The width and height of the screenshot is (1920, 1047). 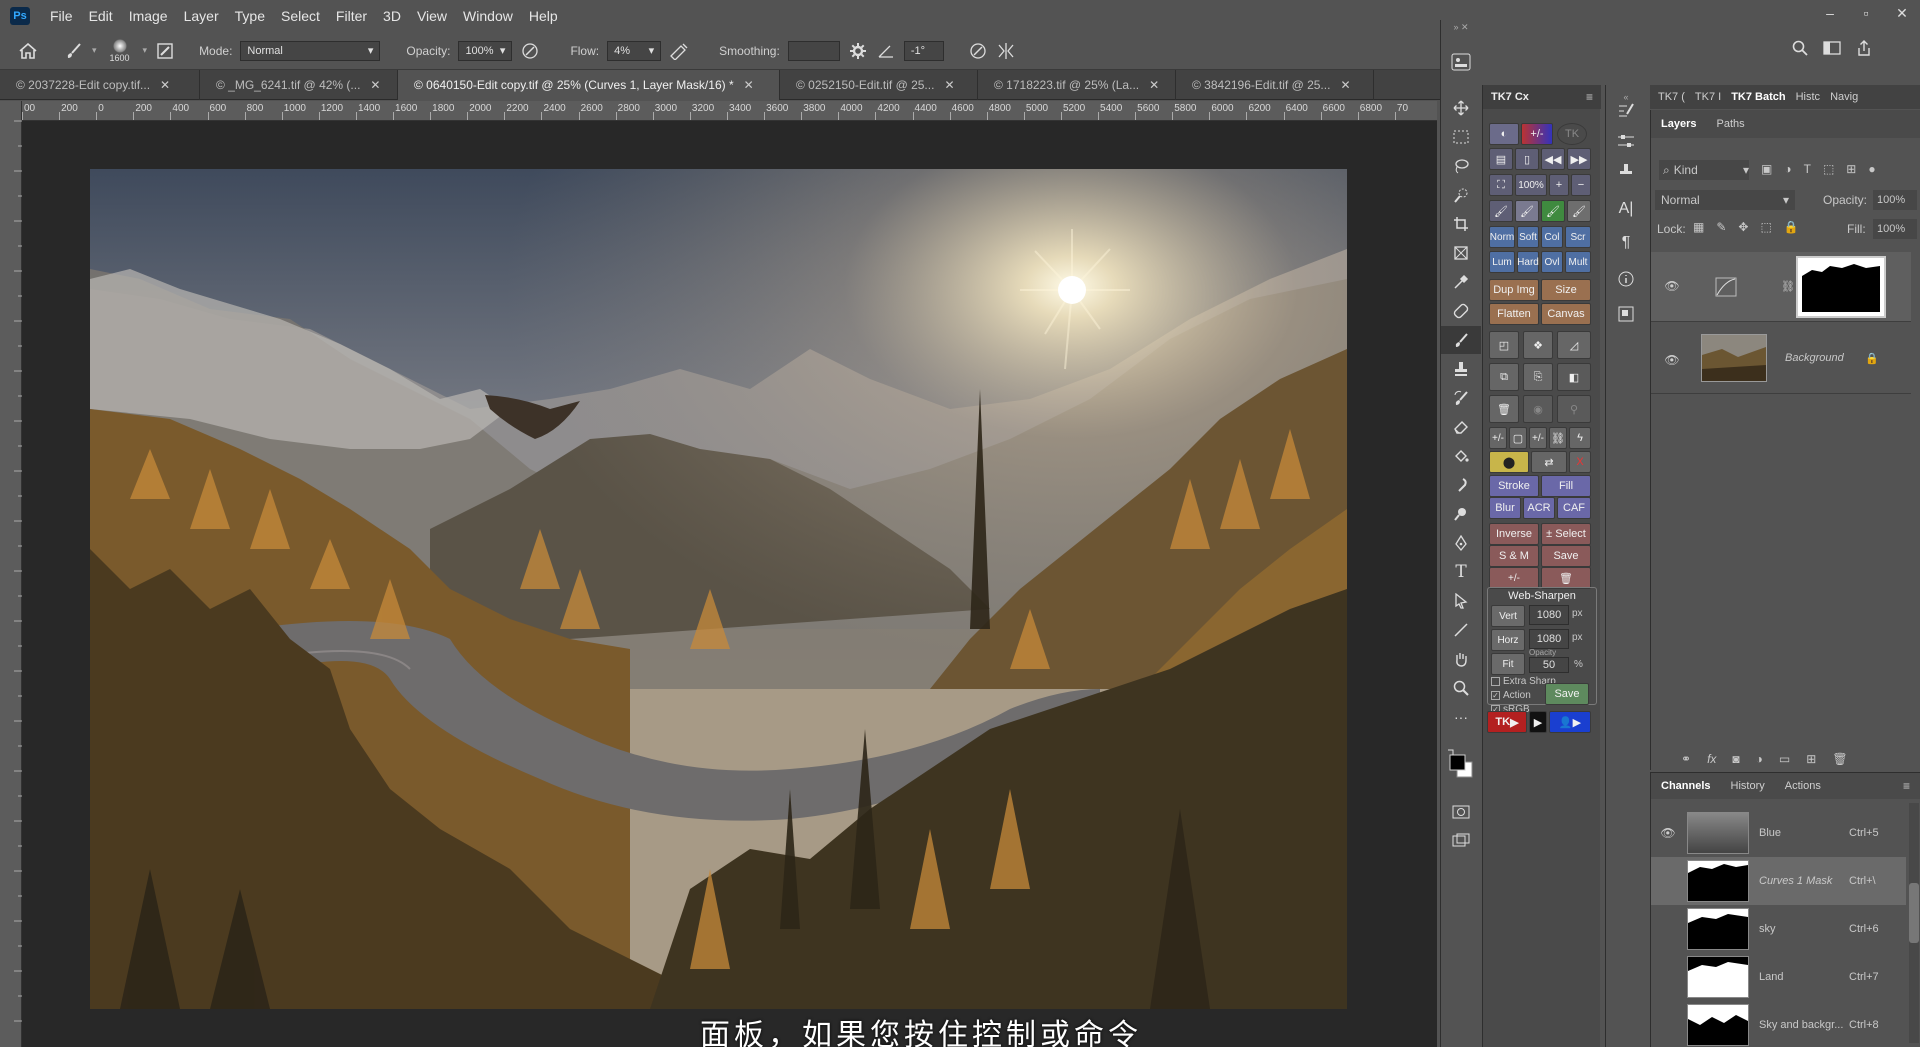 I want to click on zoom-out-icon: −, so click(x=1581, y=185).